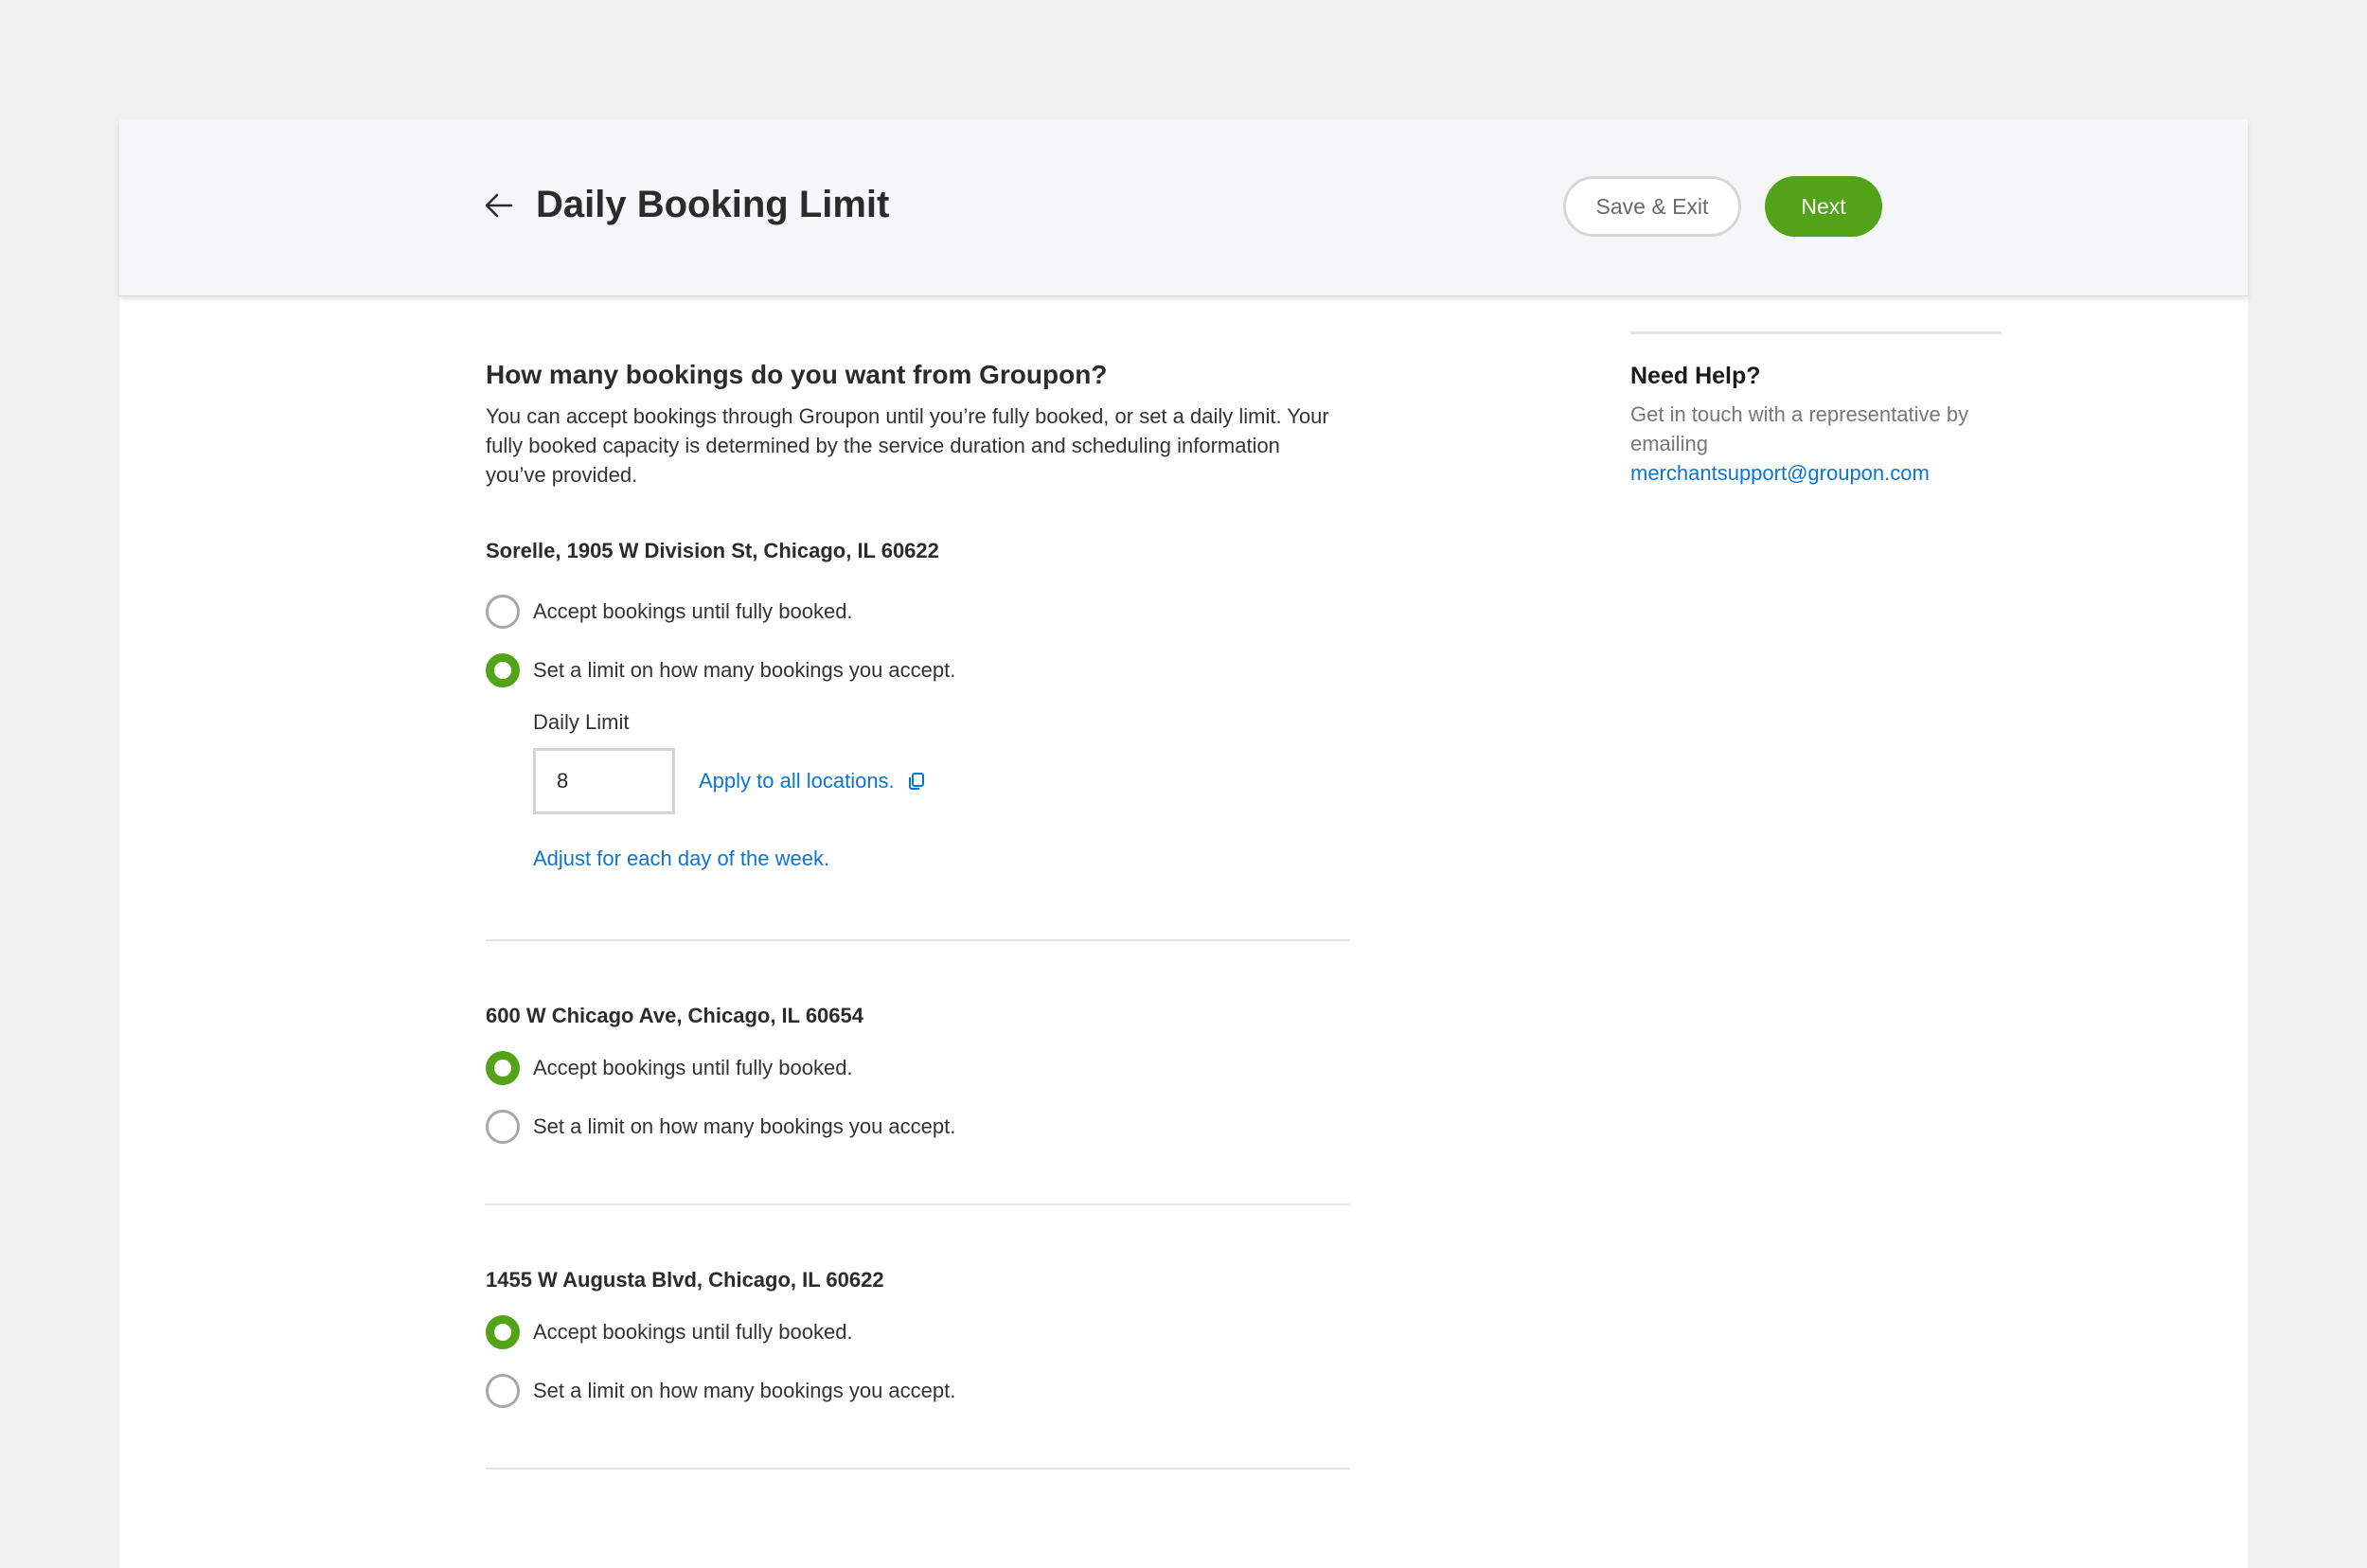  Describe the element at coordinates (1816, 332) in the screenshot. I see `help-divider` at that location.